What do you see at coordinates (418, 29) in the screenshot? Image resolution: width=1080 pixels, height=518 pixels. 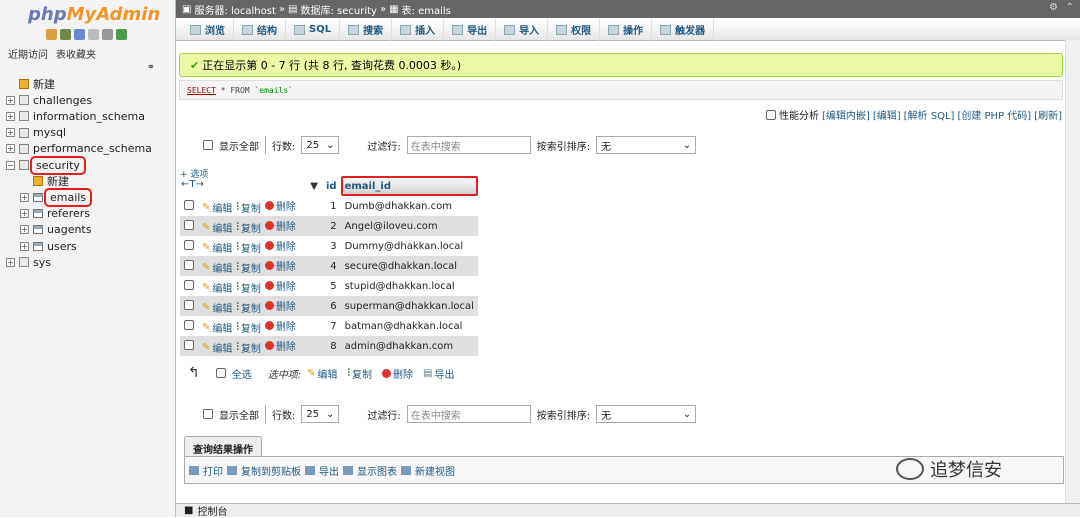 I see `tab-insert: 插入` at bounding box center [418, 29].